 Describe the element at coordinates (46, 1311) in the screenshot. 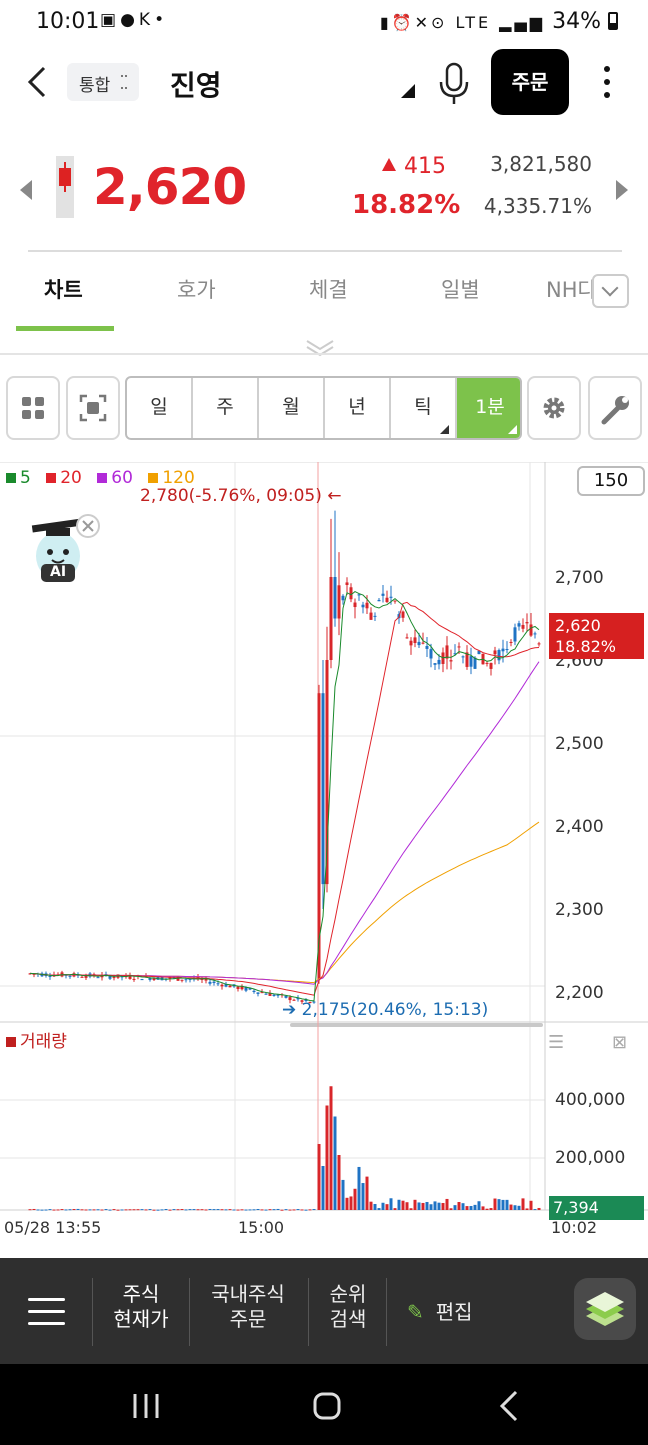

I see `menu-icon` at that location.